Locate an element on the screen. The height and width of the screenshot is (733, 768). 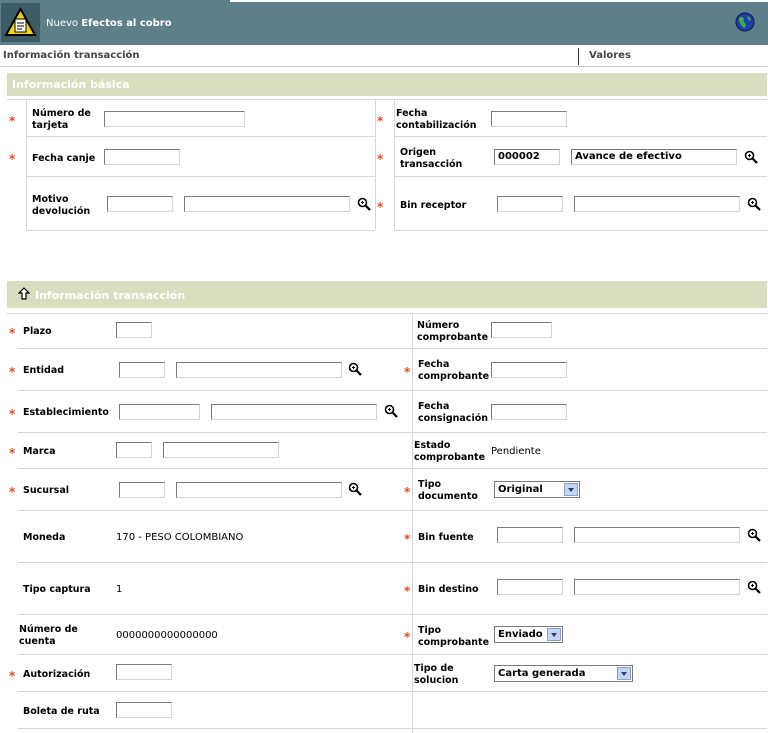
estado-comprobante-label: Estado comprobante is located at coordinates (450, 451).